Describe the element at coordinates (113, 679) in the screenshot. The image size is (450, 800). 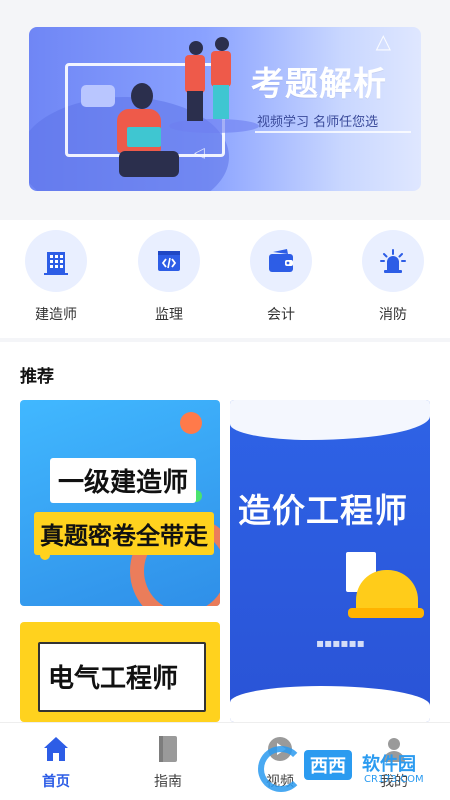
I see `card-title: 电气工程师` at that location.